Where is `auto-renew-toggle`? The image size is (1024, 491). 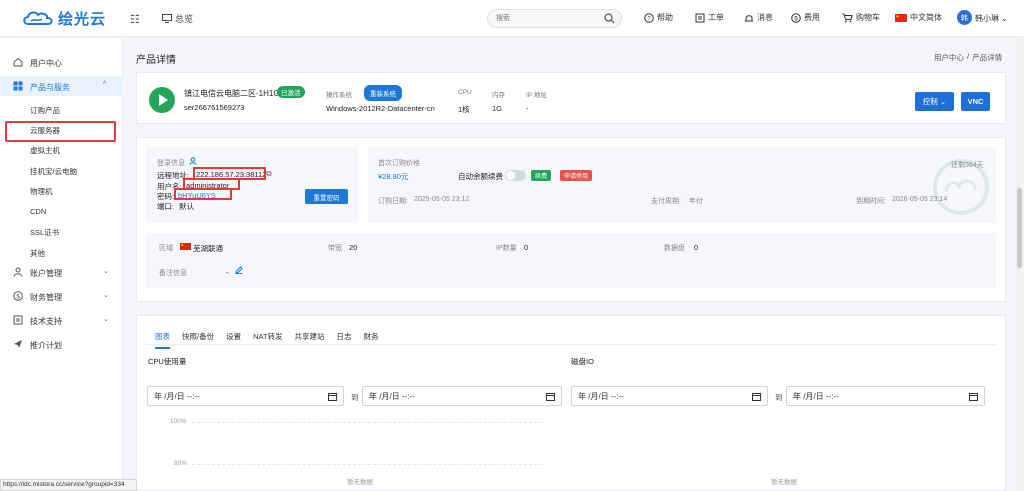
auto-renew-toggle is located at coordinates (515, 175).